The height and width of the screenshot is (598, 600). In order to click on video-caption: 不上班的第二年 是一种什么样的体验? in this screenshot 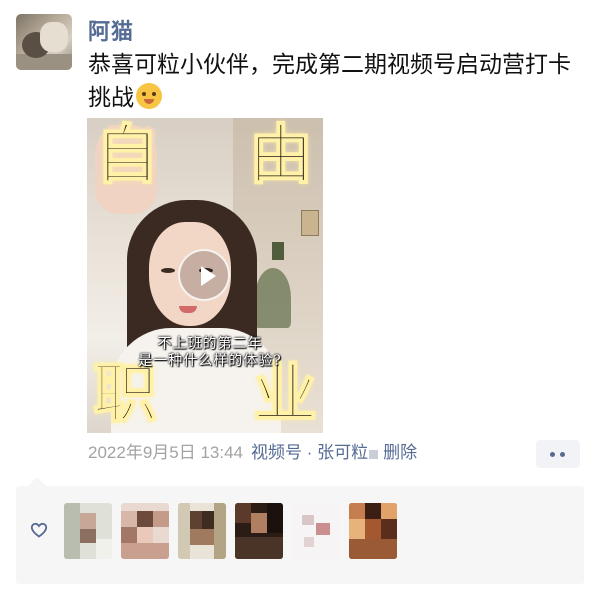, I will do `click(210, 353)`.